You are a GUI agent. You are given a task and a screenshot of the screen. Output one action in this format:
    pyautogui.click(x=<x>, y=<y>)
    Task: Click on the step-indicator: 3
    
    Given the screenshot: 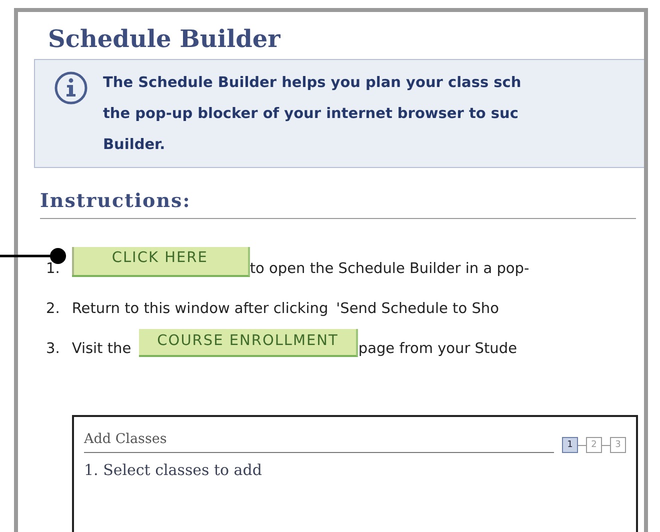 What is the action you would take?
    pyautogui.click(x=618, y=445)
    